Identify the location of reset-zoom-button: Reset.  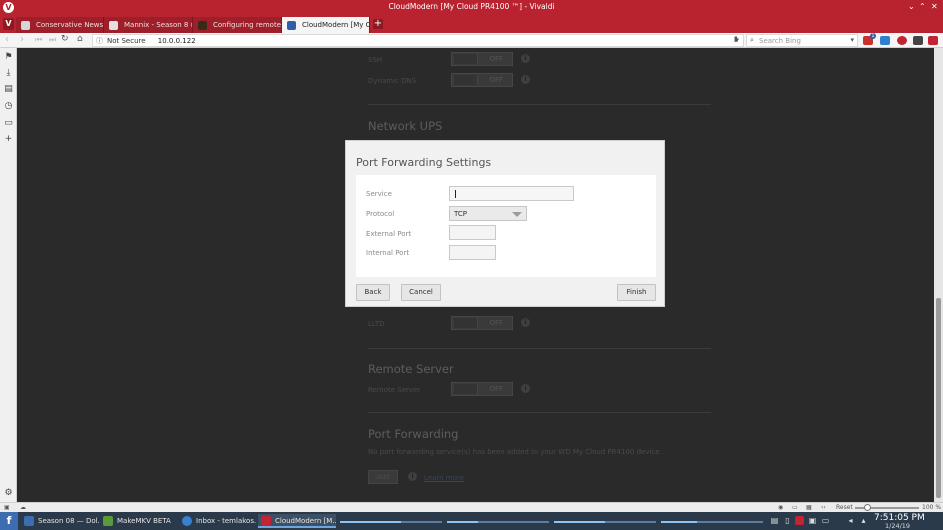
(844, 507).